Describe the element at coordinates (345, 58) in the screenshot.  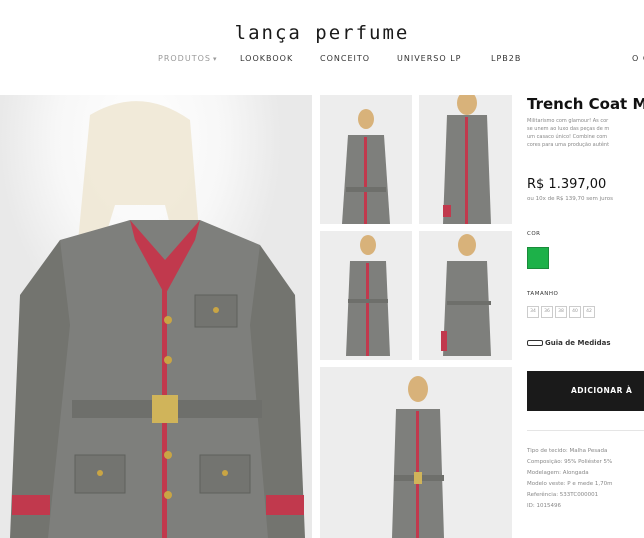
I see `nav-conceito: CONCEITO` at that location.